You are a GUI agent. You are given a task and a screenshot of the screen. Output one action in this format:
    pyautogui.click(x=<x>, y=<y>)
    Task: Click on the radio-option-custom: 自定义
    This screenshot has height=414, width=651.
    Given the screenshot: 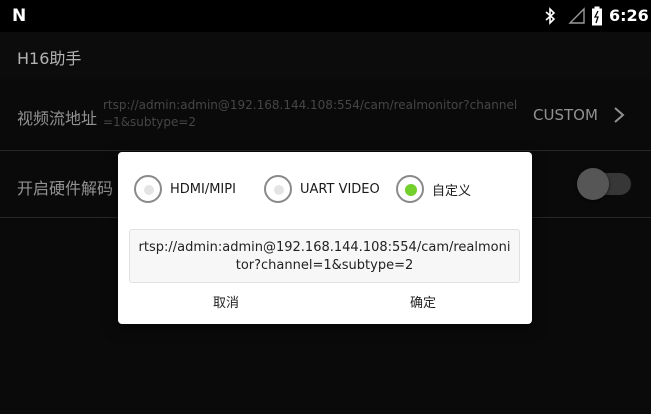 What is the action you would take?
    pyautogui.click(x=433, y=189)
    